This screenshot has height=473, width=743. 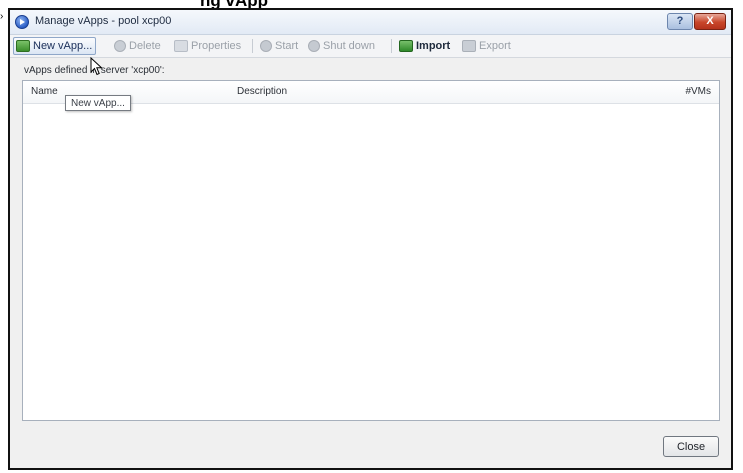 I want to click on help-button: ?, so click(x=680, y=21).